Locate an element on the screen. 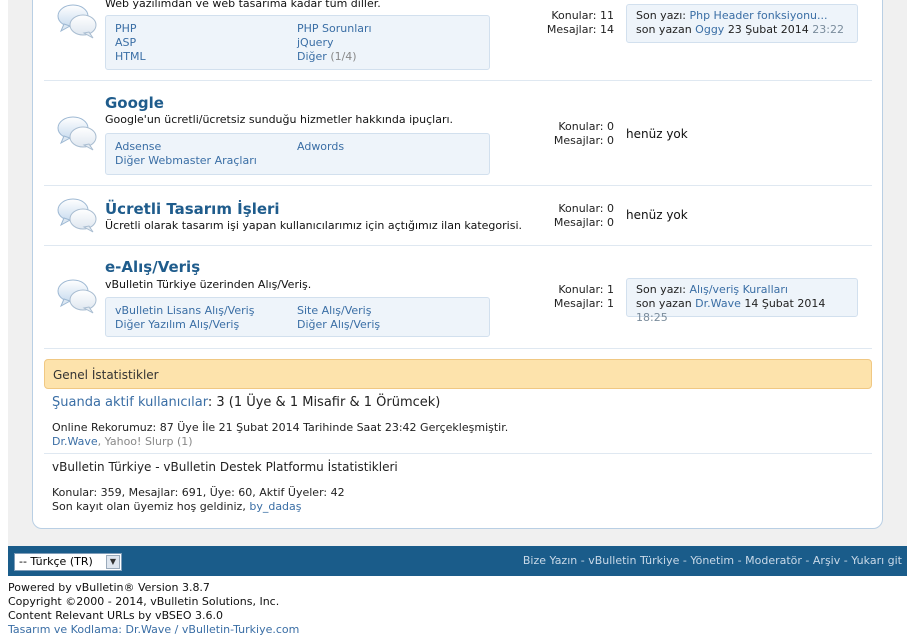  design-credit-link: Dr.Wave / vBulletin-Turkiye.com is located at coordinates (213, 629).